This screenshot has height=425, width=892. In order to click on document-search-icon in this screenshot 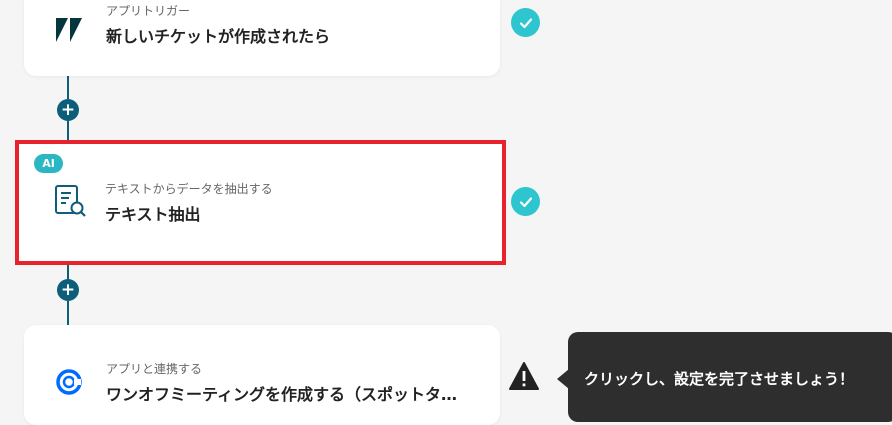, I will do `click(70, 201)`.